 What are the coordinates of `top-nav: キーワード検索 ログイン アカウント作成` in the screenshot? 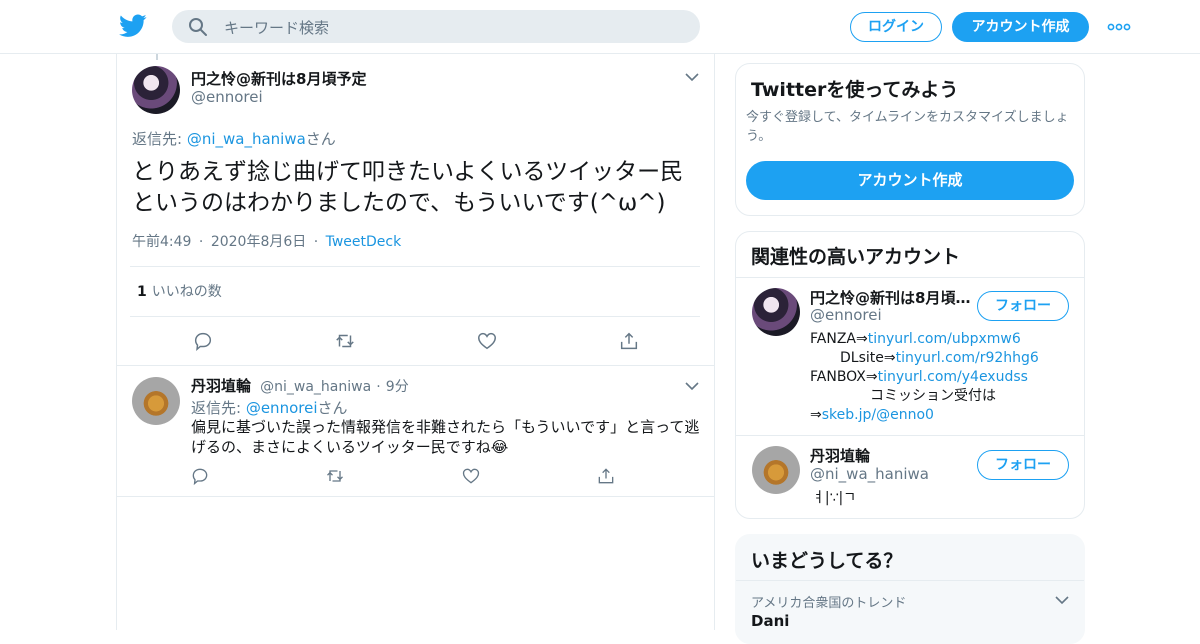 It's located at (600, 27).